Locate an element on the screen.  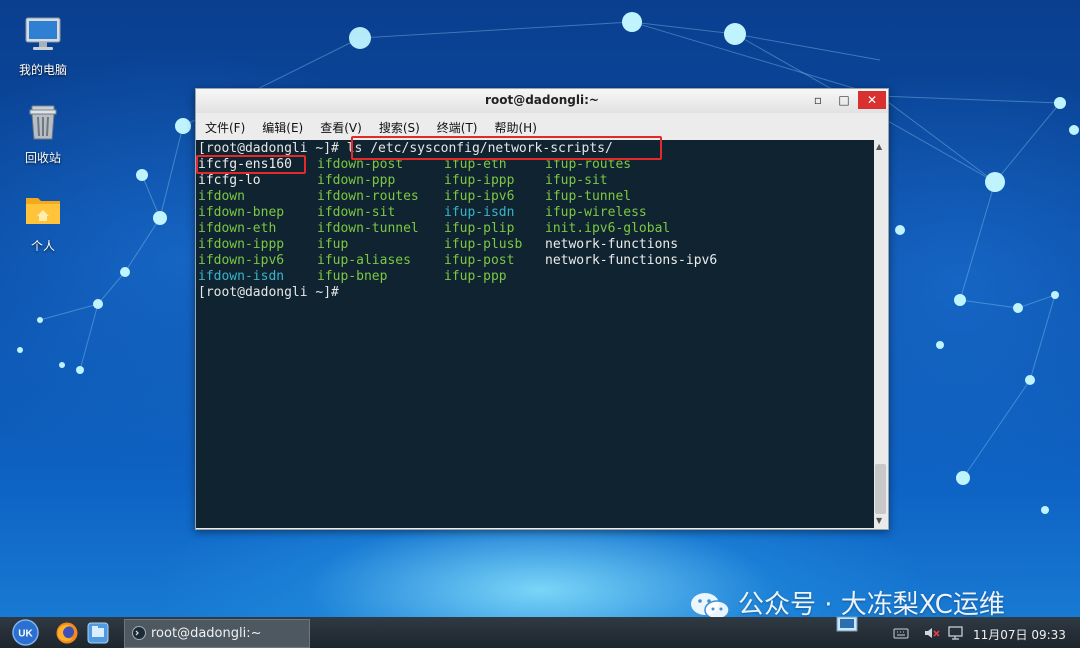
file-entry: ifup-aliases is located at coordinates (364, 260).